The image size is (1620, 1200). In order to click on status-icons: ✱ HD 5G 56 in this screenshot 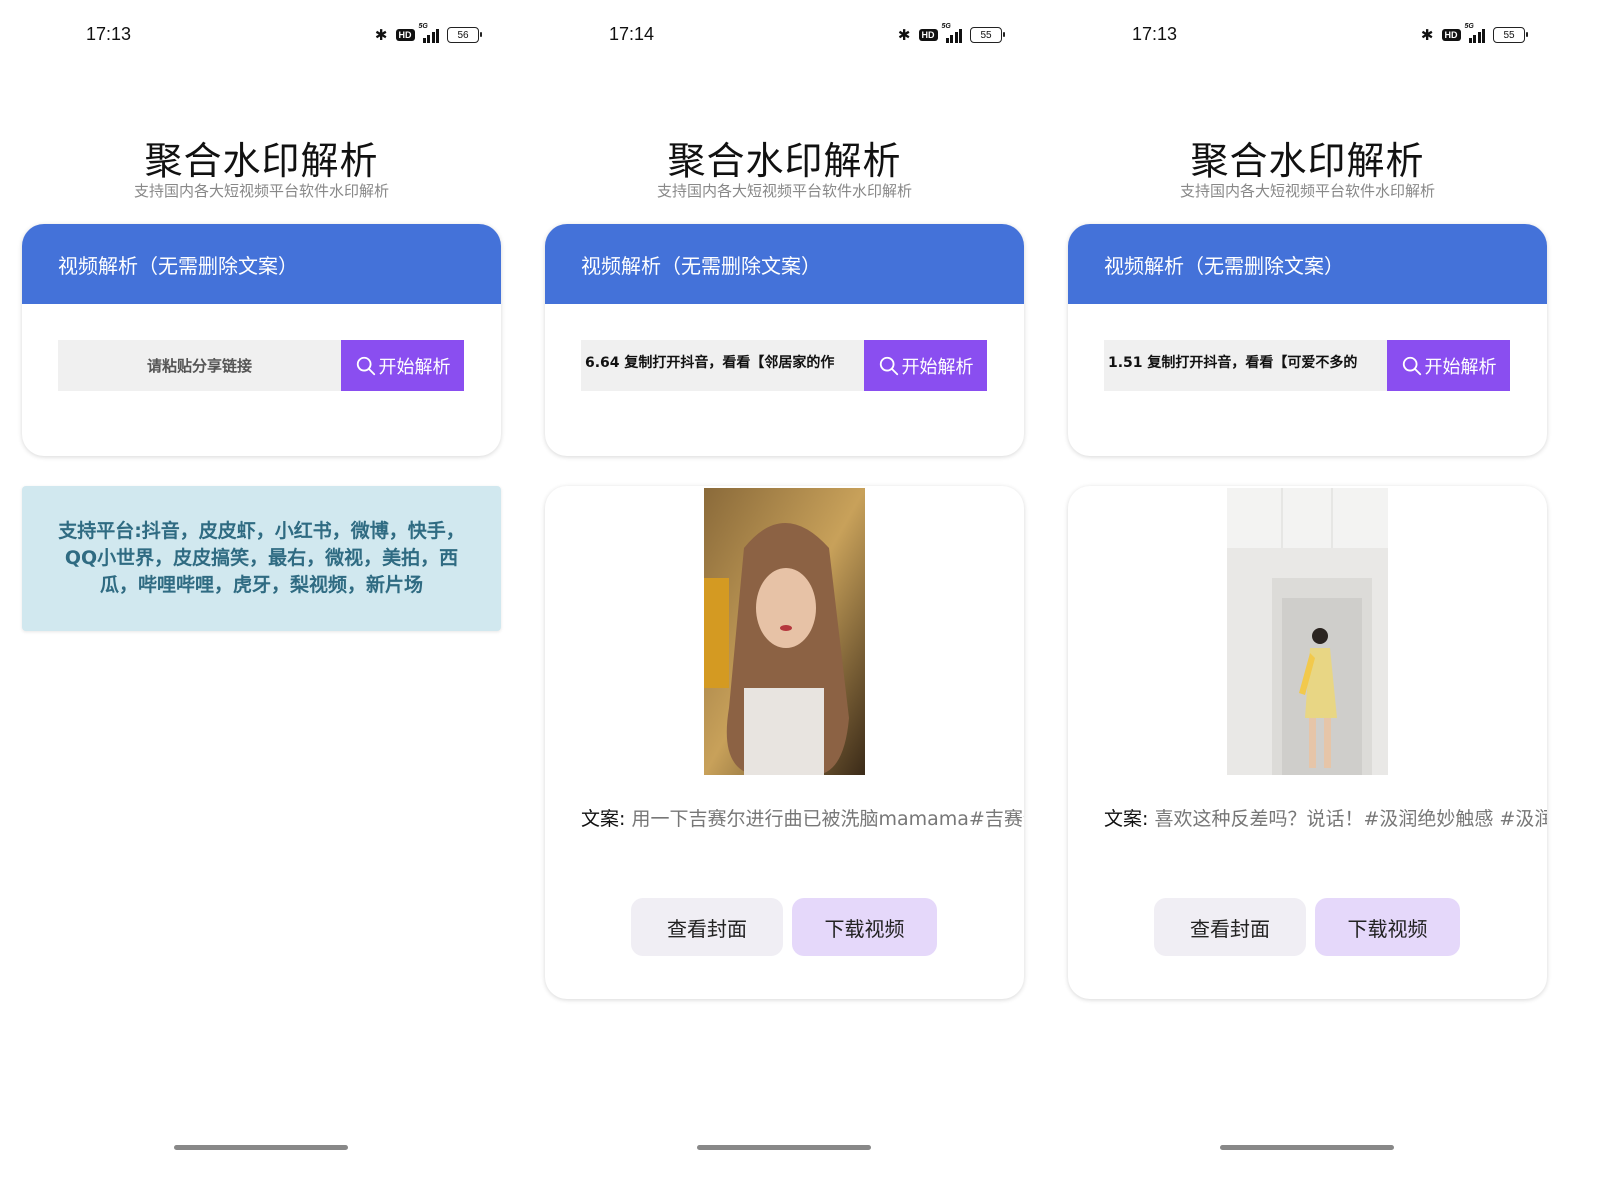, I will do `click(428, 33)`.